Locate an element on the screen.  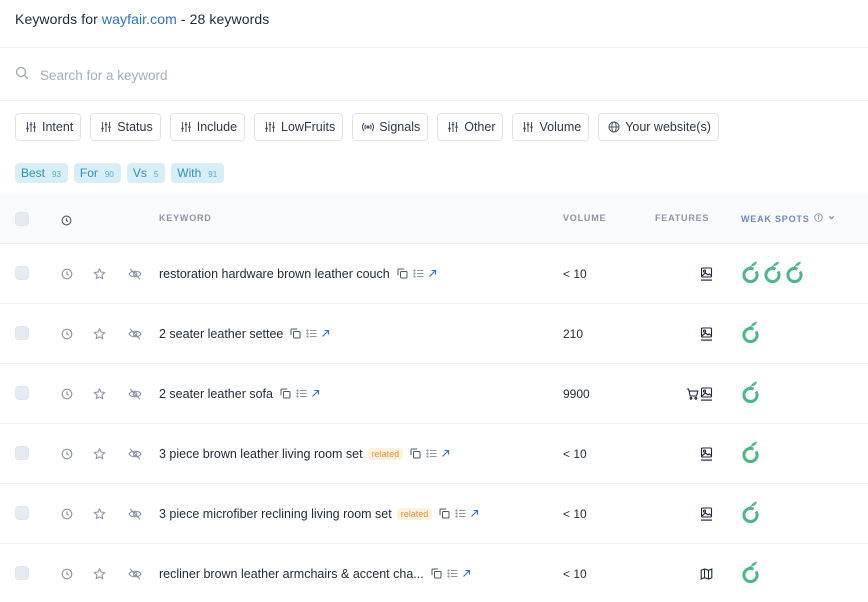
filter-label: Include is located at coordinates (217, 127).